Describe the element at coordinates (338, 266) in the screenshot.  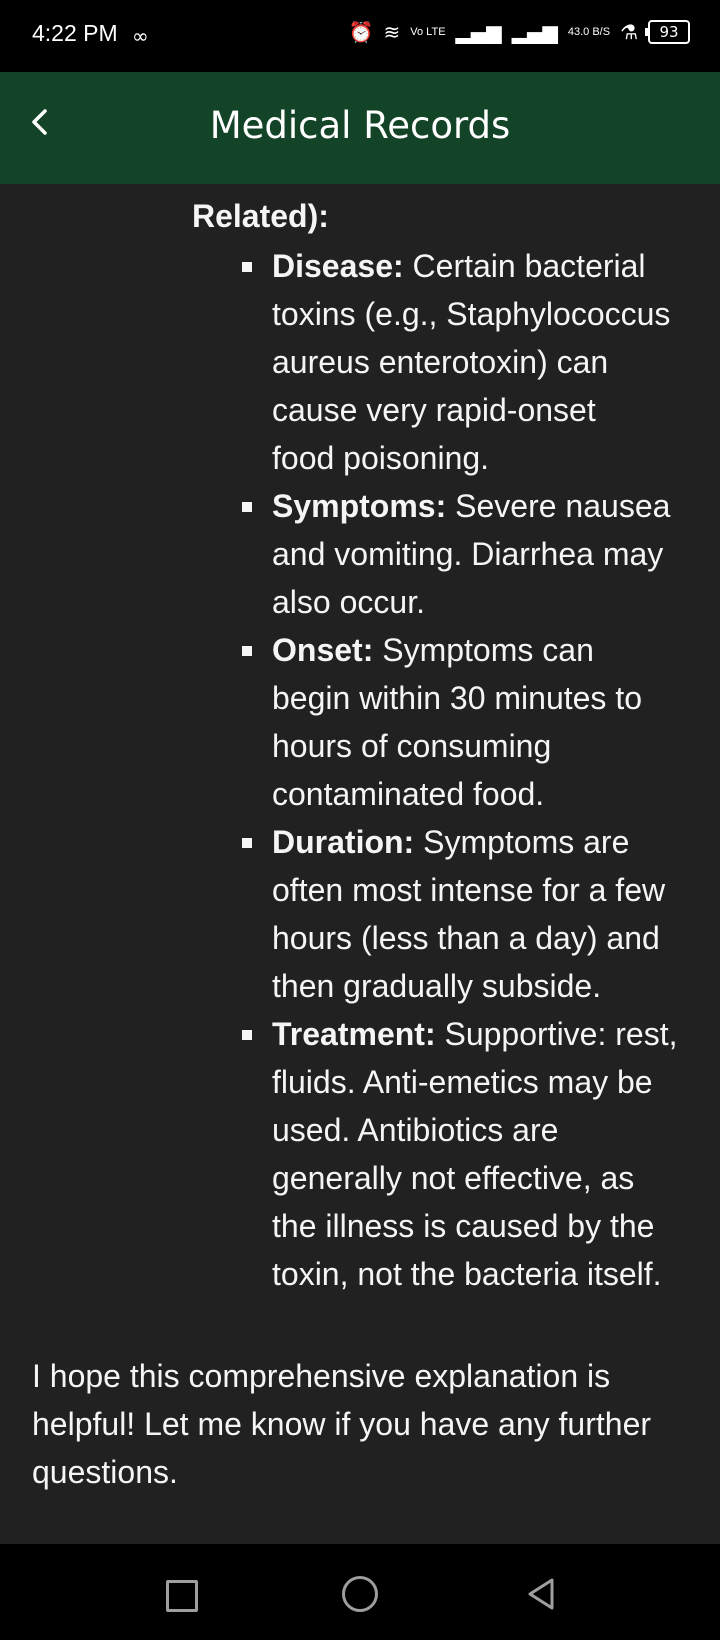
I see `item-label: Disease:` at that location.